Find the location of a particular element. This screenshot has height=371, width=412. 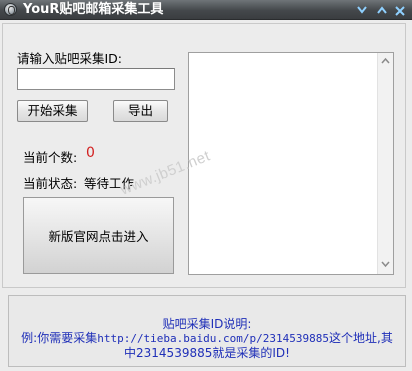

chevron-down-icon is located at coordinates (362, 10).